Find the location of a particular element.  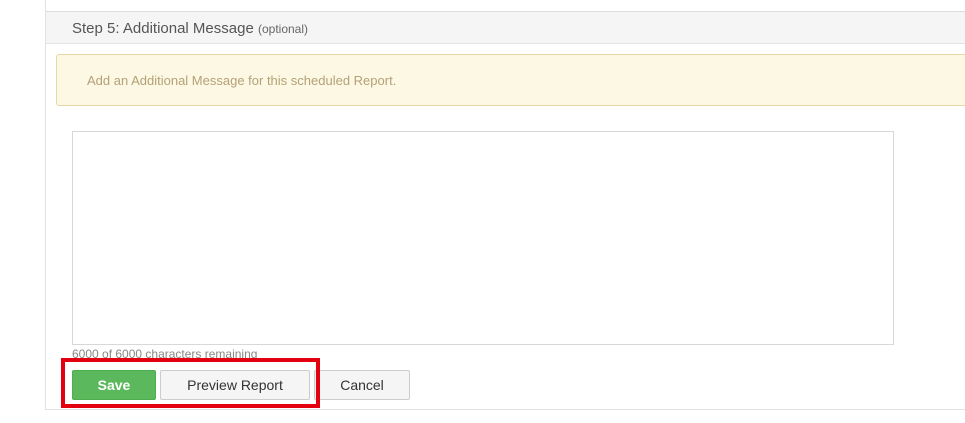

save-button: Save is located at coordinates (114, 385).